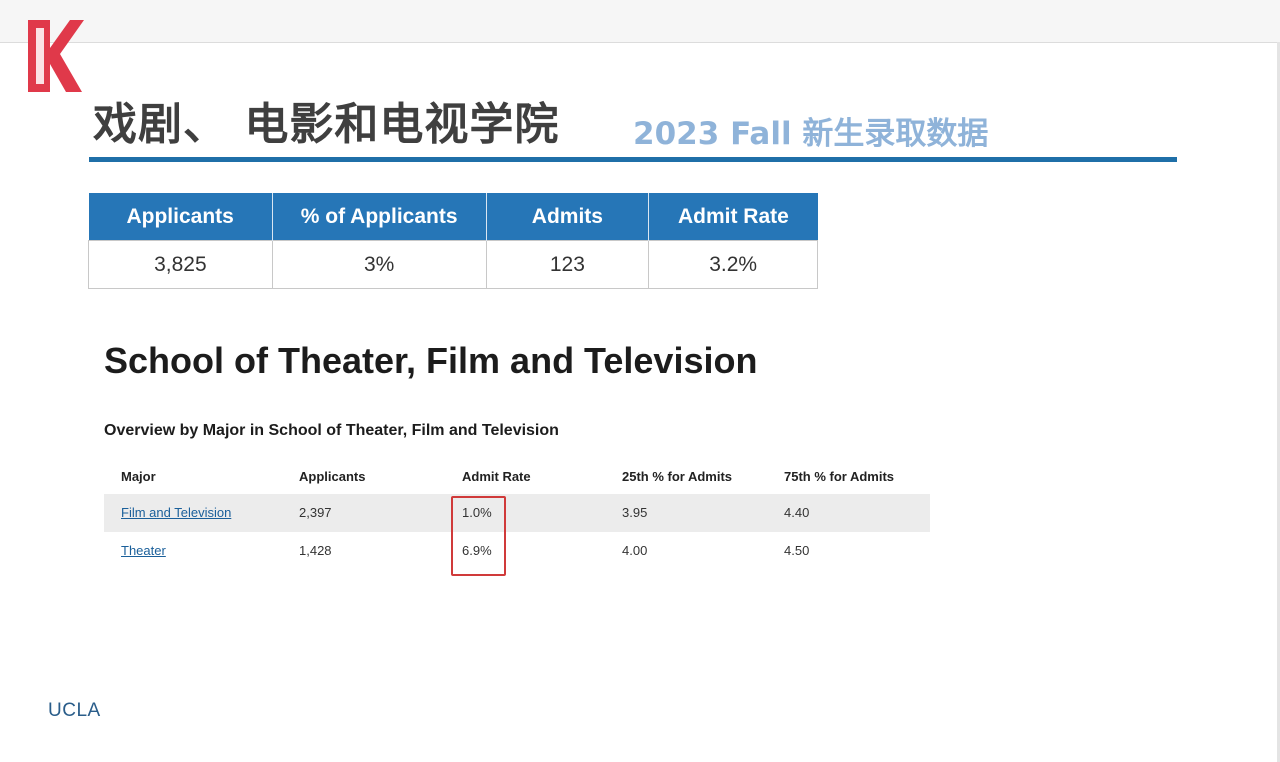  I want to click on summary-value-admits: 123, so click(567, 264).